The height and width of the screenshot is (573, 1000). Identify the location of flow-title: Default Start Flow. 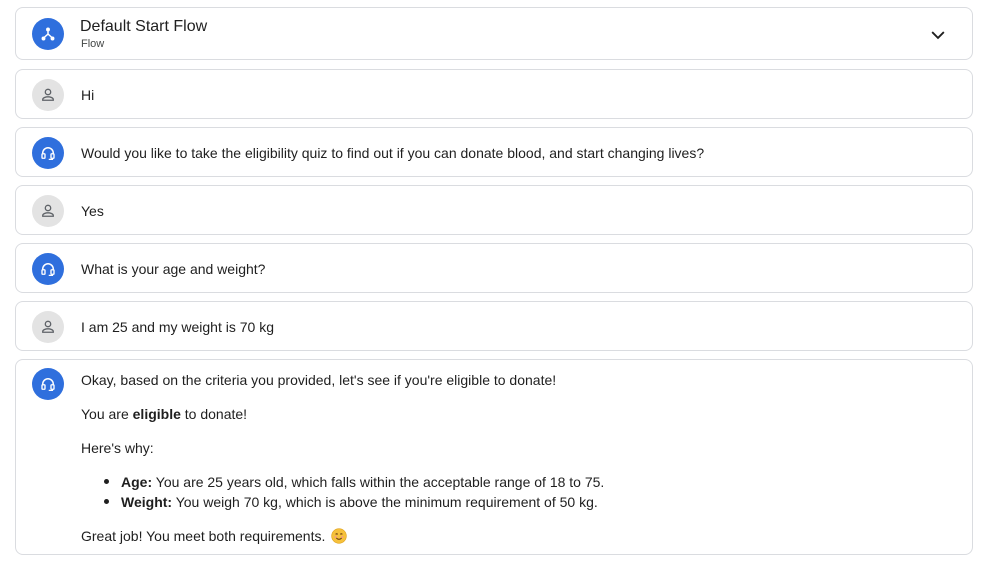
(144, 26).